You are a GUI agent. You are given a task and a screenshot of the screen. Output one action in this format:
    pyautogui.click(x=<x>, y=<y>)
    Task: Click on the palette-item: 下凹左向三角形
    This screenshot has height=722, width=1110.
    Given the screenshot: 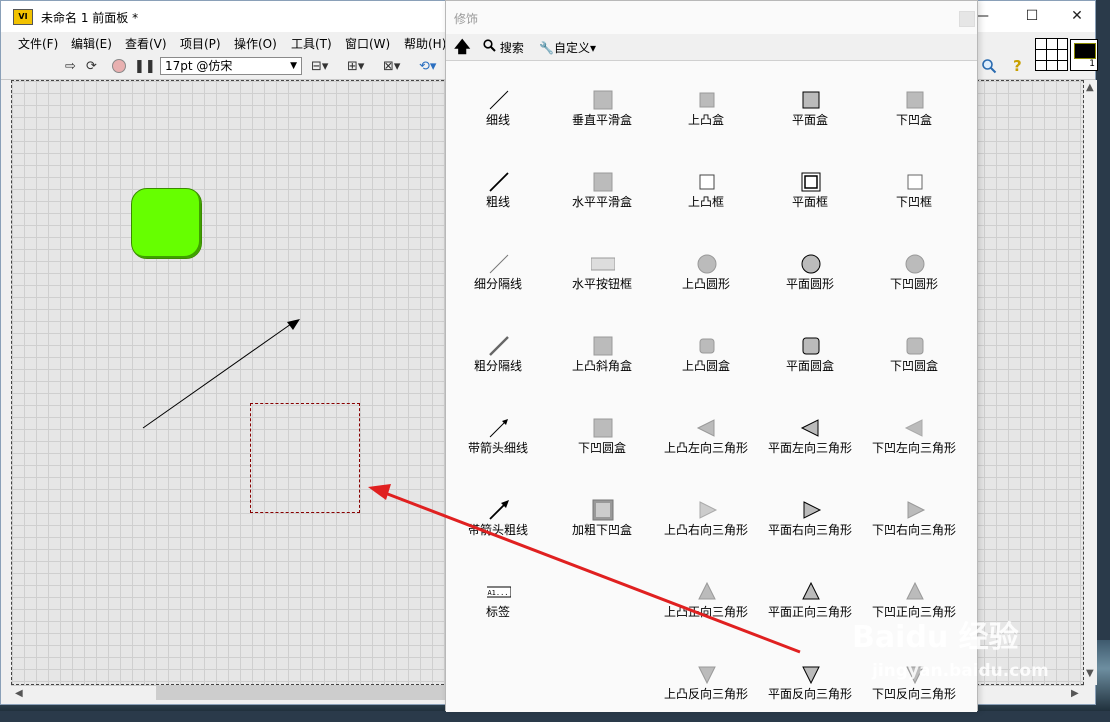 What is the action you would take?
    pyautogui.click(x=914, y=435)
    